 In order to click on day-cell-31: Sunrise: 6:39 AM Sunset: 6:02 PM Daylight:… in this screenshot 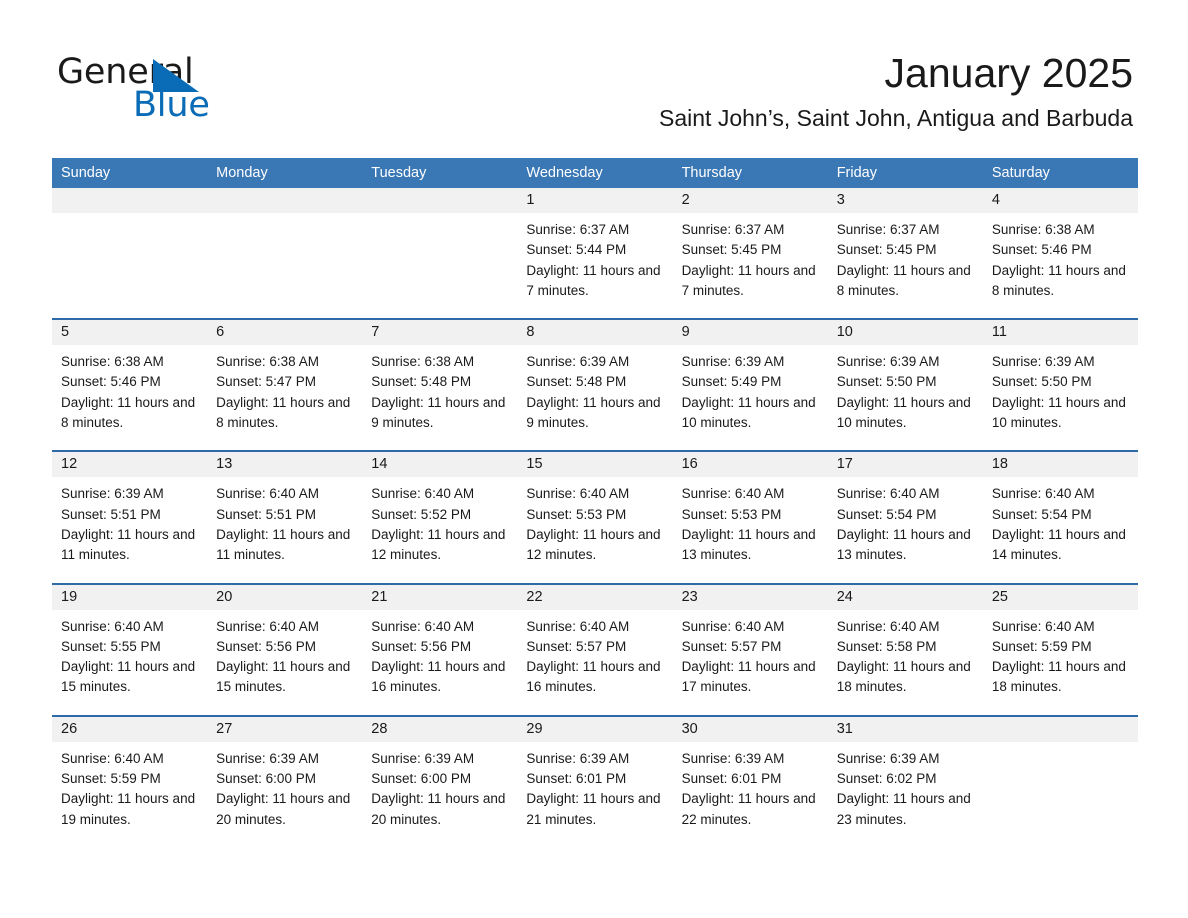, I will do `click(905, 792)`.